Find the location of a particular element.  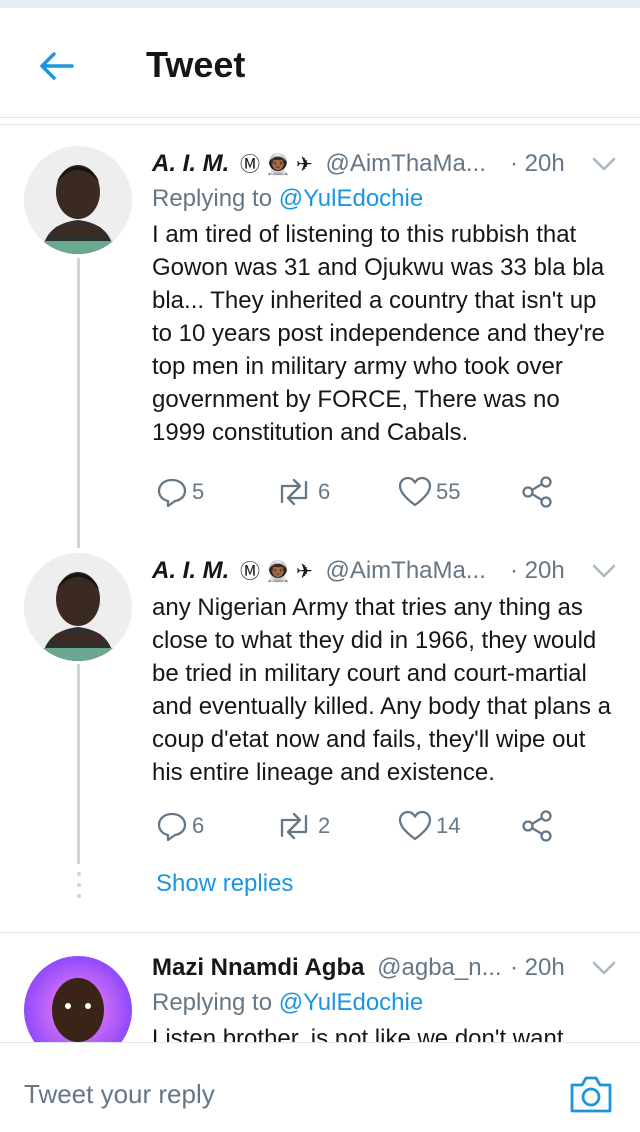

like-button: 14 is located at coordinates (429, 826).